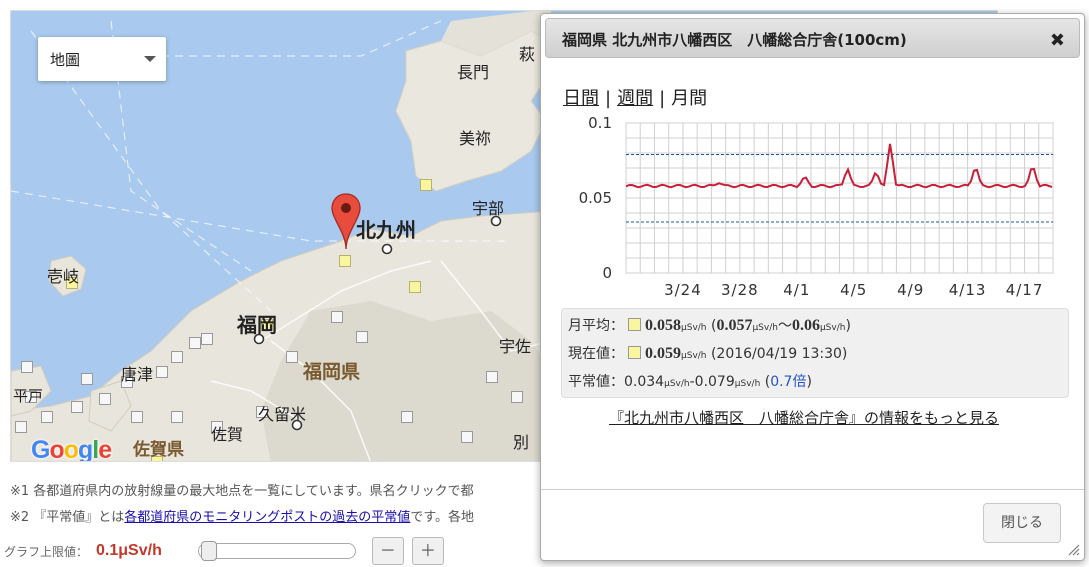  Describe the element at coordinates (740, 290) in the screenshot. I see `x-tick-label: 3/28` at that location.